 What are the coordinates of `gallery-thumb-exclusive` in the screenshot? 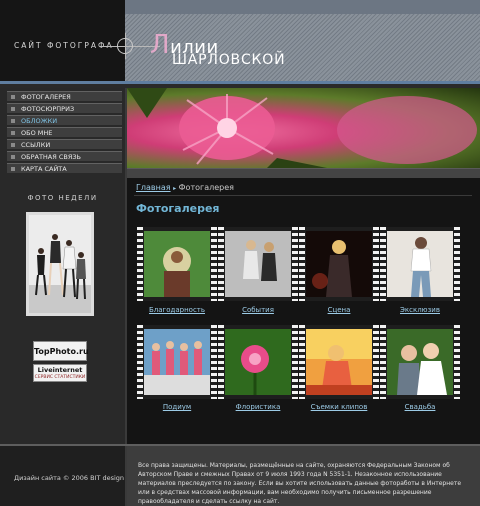 It's located at (420, 264).